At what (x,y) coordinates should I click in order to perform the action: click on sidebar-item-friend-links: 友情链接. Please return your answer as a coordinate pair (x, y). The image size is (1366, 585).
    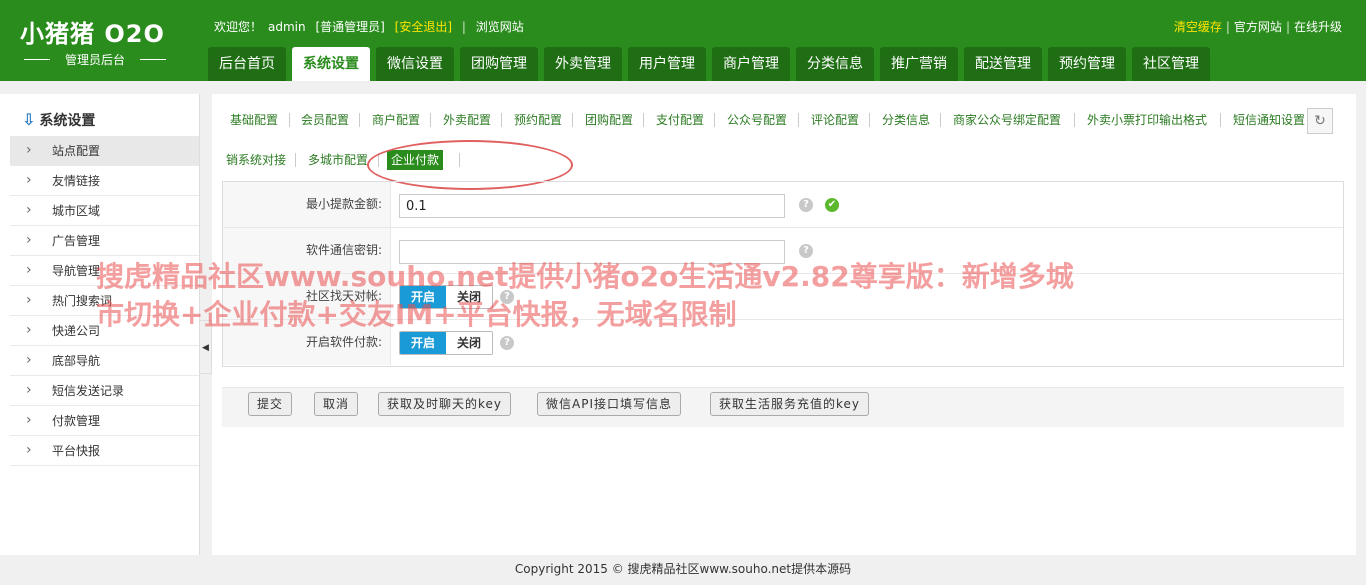
    Looking at the image, I should click on (104, 180).